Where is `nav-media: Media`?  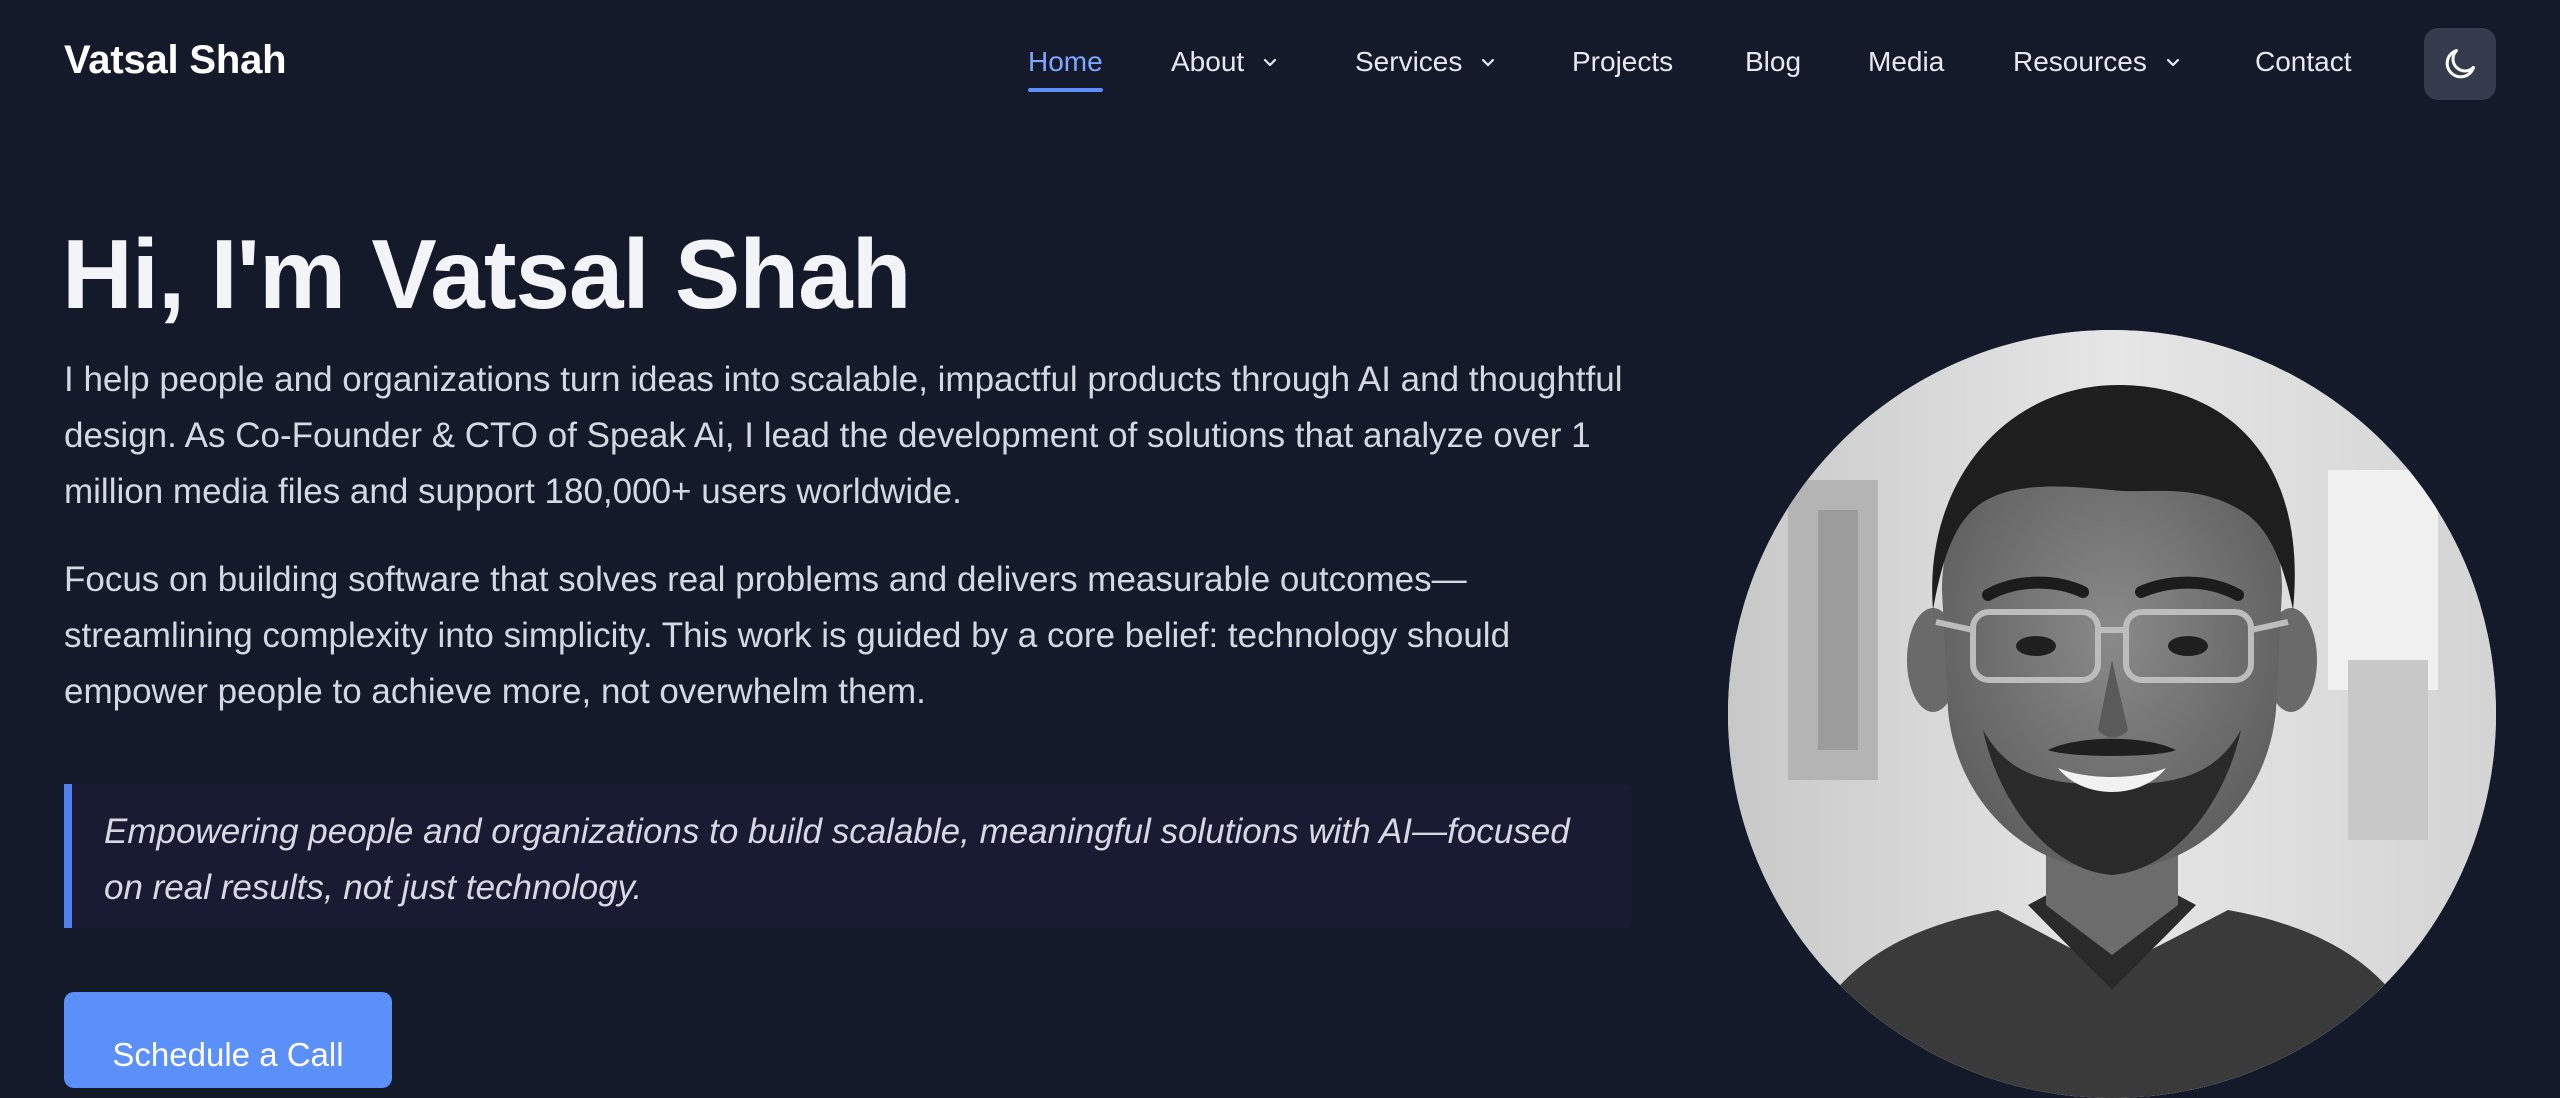 nav-media: Media is located at coordinates (1906, 62).